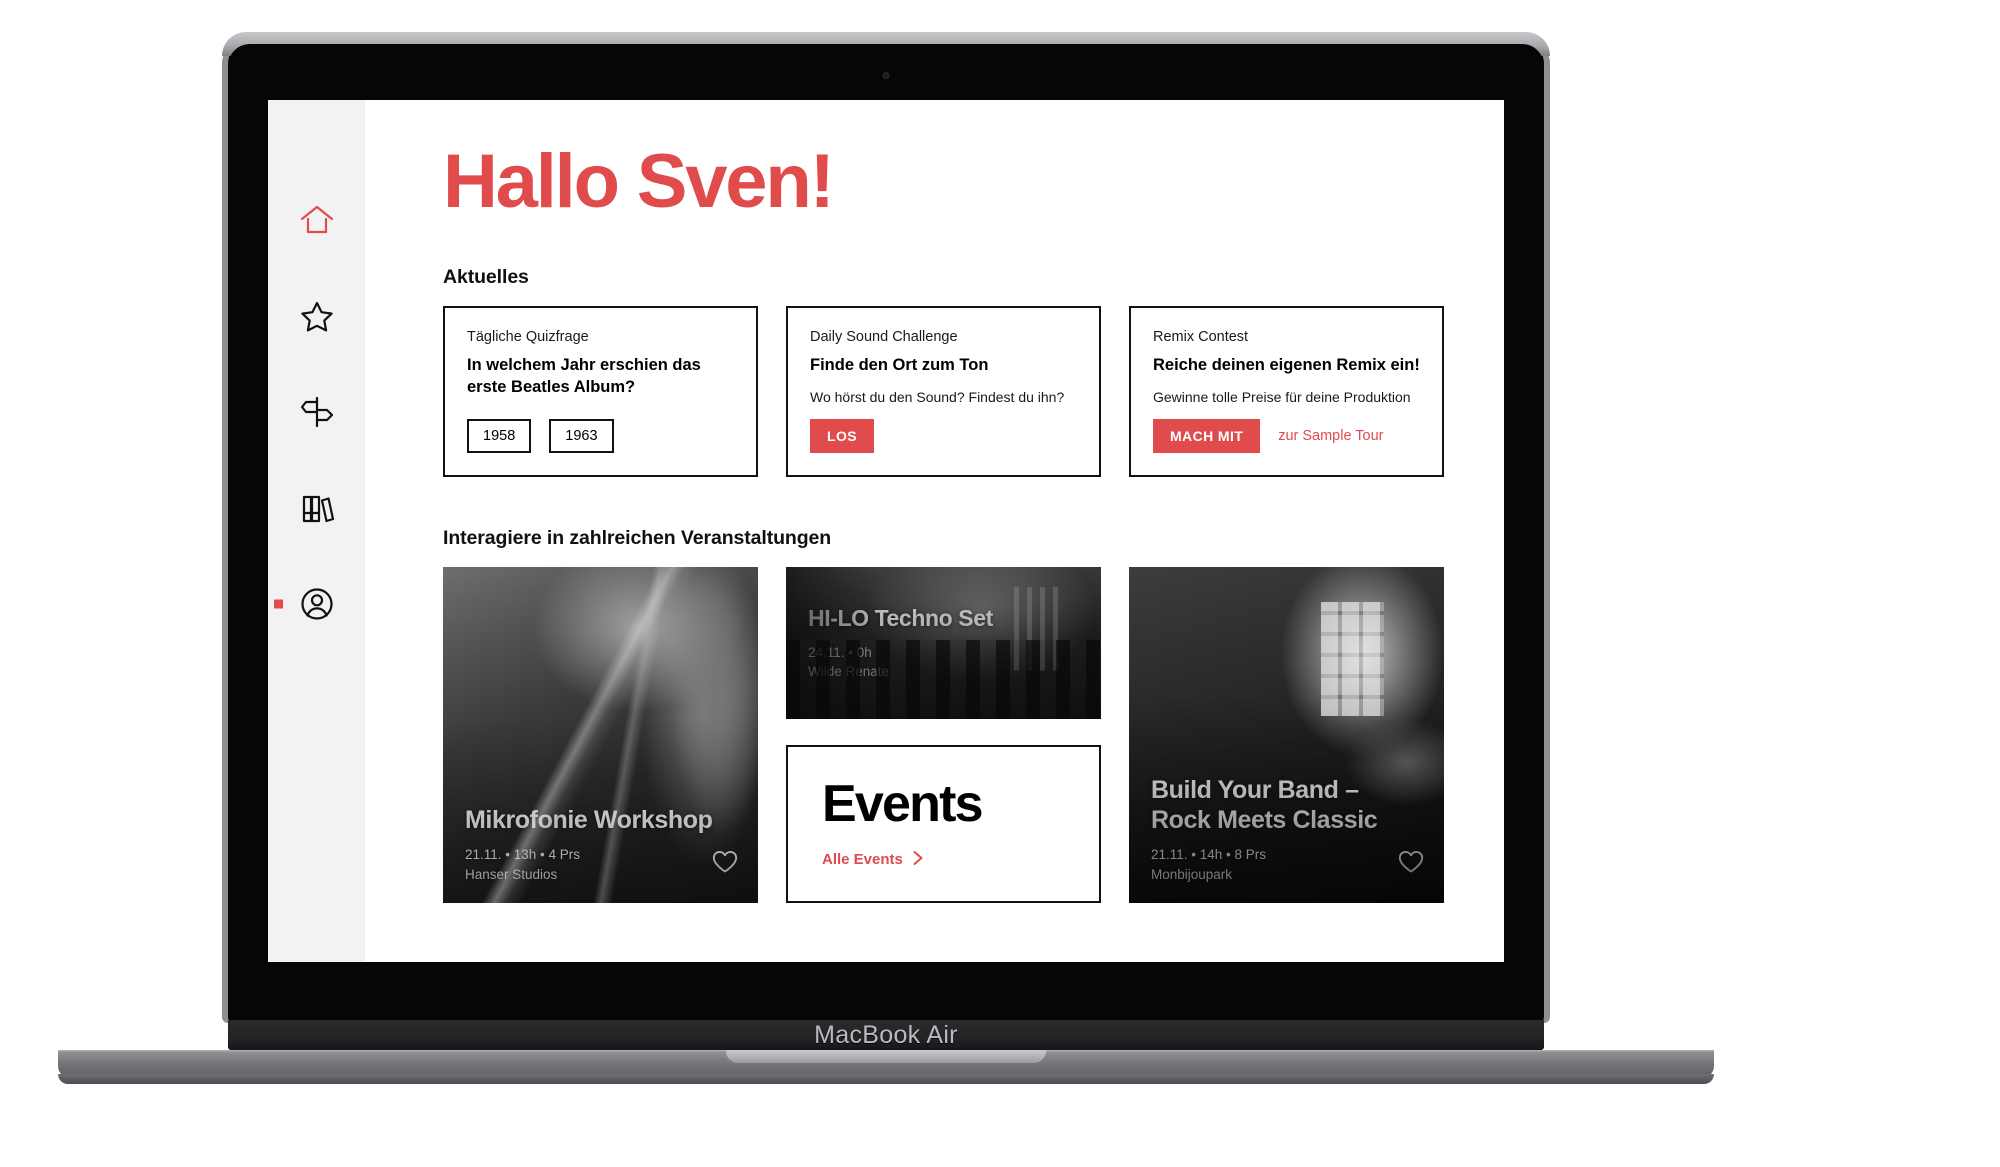 This screenshot has width=2000, height=1167. Describe the element at coordinates (899, 364) in the screenshot. I see `news-card-title: Finde den Ort zum Ton` at that location.